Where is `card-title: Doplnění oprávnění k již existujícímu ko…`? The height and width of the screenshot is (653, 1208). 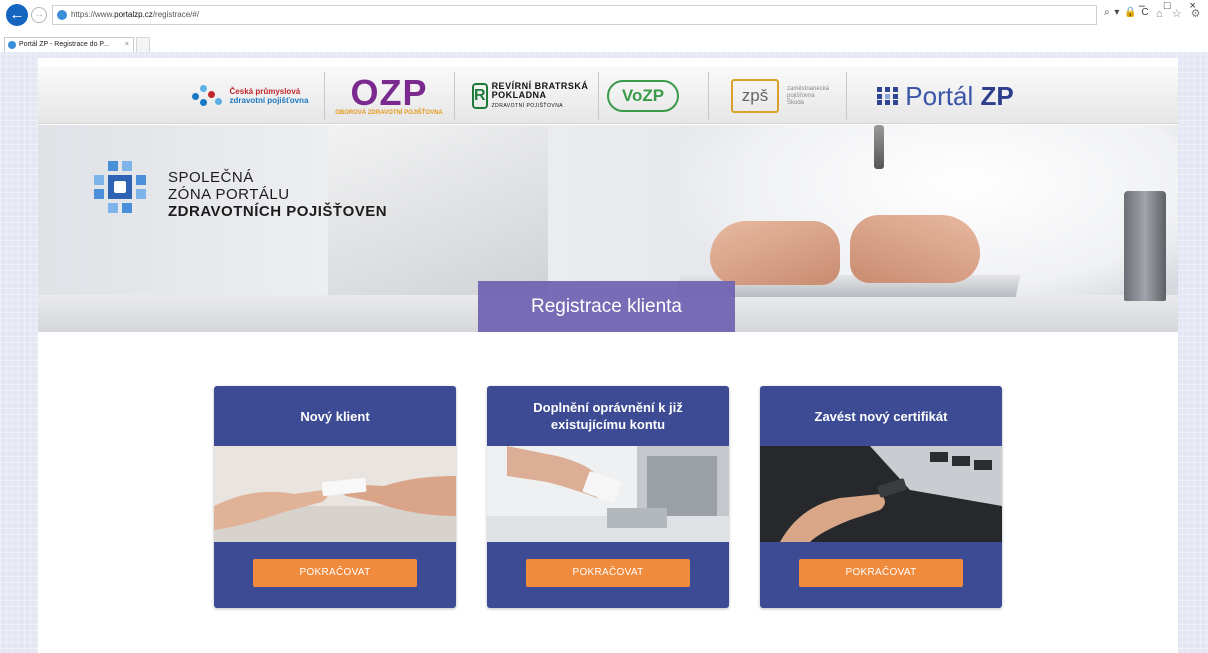 card-title: Doplnění oprávnění k již existujícímu ko… is located at coordinates (608, 416).